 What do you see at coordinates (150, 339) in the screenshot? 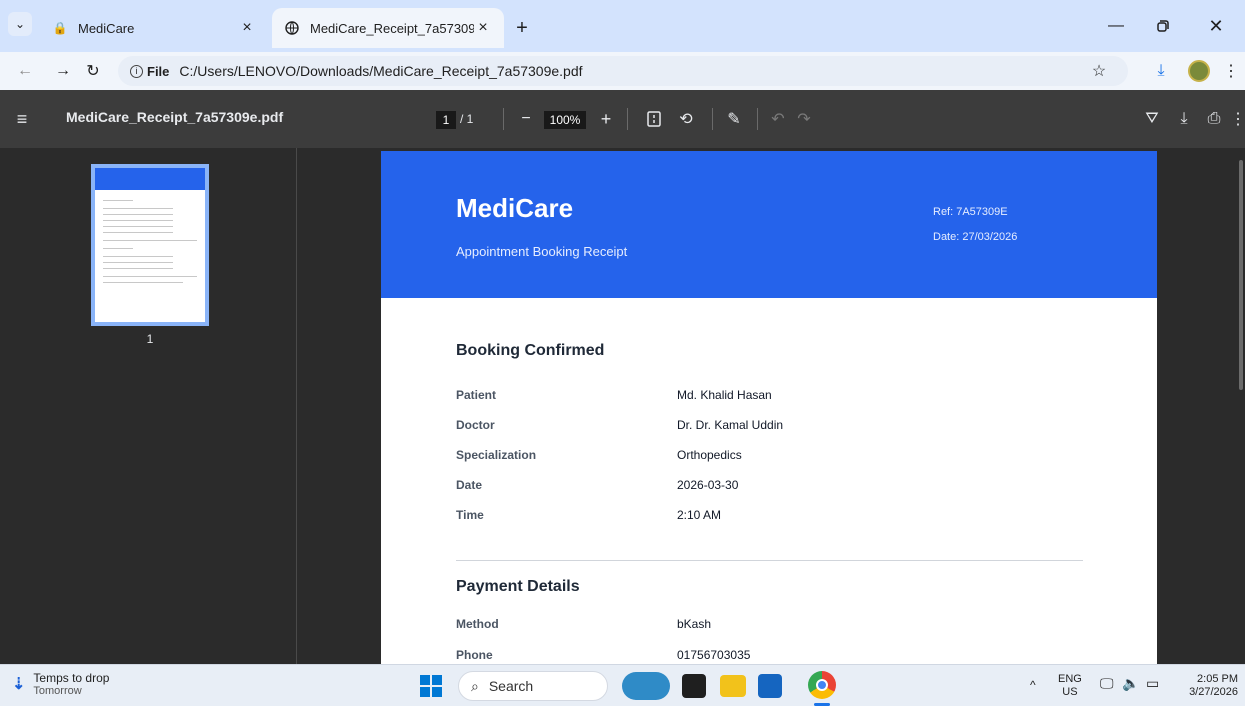
I see `thumbnail-page-number: 1` at bounding box center [150, 339].